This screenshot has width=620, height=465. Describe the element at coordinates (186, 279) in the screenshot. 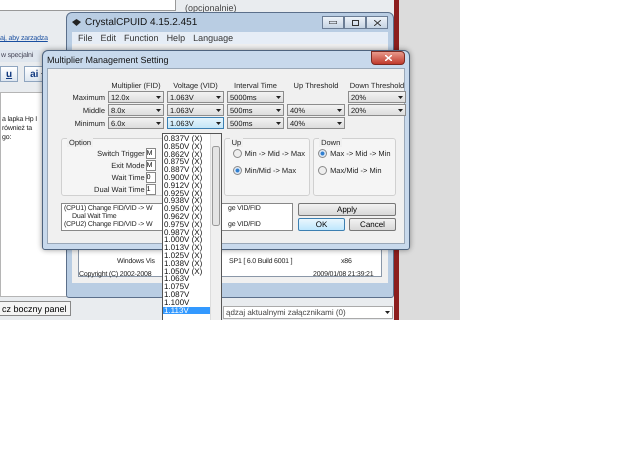

I see `list-item: 1.063V` at that location.